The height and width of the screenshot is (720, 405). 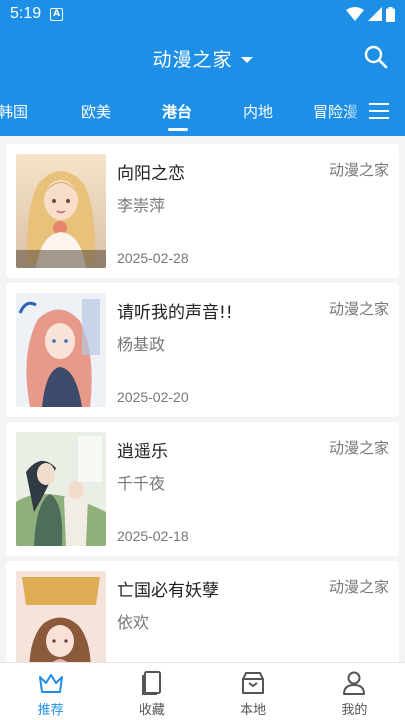 I want to click on comic-title: 向阳之恋, so click(x=151, y=174).